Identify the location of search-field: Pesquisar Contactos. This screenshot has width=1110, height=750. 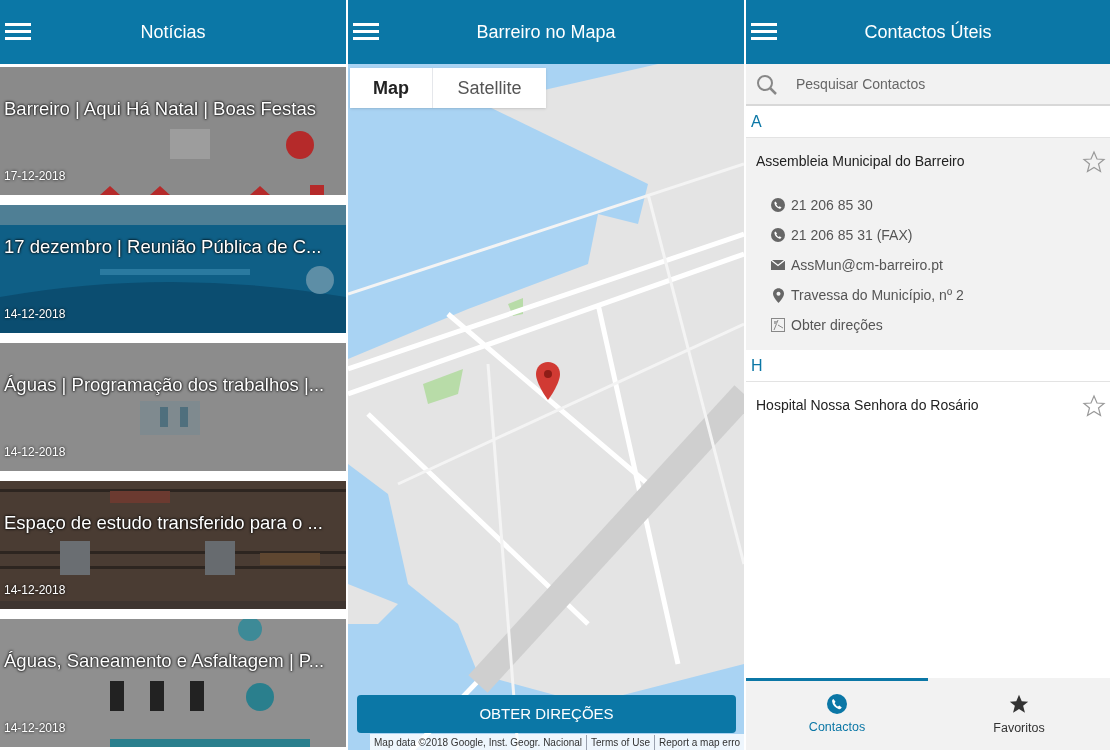
(928, 85).